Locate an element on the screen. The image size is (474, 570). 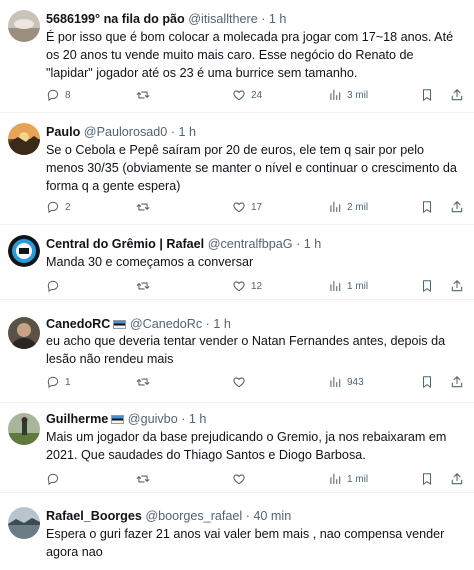
tweet-header: Guilherme @guivbo · 1 h is located at coordinates (256, 419).